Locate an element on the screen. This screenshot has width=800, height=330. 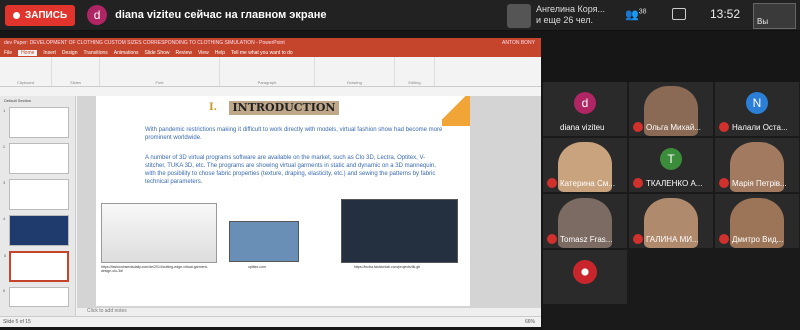
ribbon-group-label: Clipboard is located at coordinates (25, 82).